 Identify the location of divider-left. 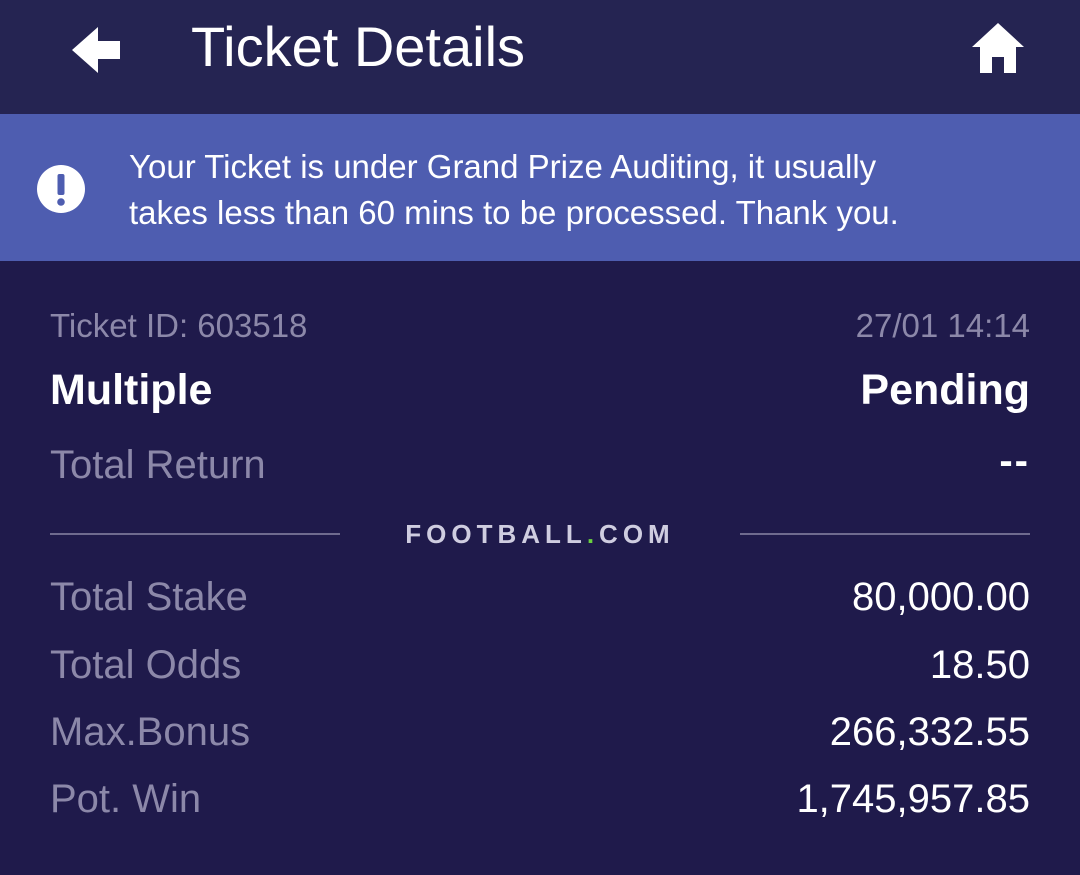
(195, 534).